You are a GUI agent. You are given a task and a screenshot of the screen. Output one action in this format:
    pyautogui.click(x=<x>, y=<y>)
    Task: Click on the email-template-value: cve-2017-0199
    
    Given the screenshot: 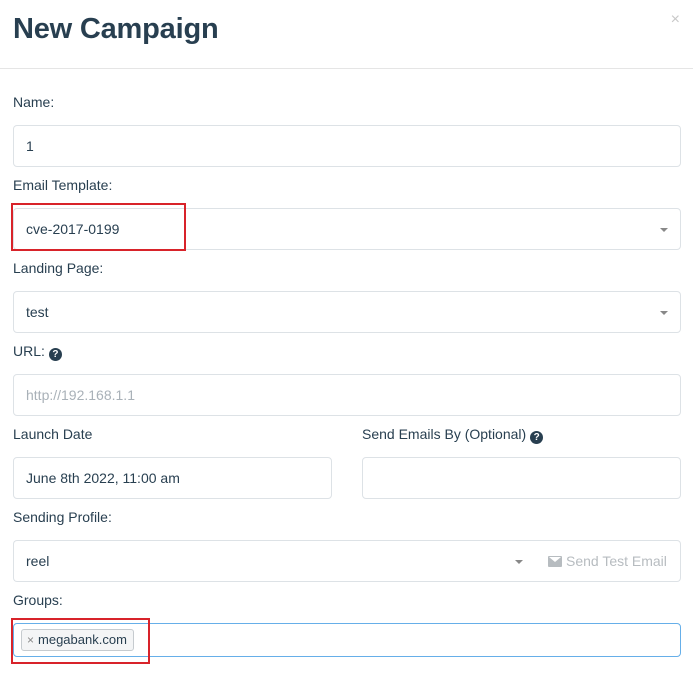 What is the action you would take?
    pyautogui.click(x=73, y=229)
    